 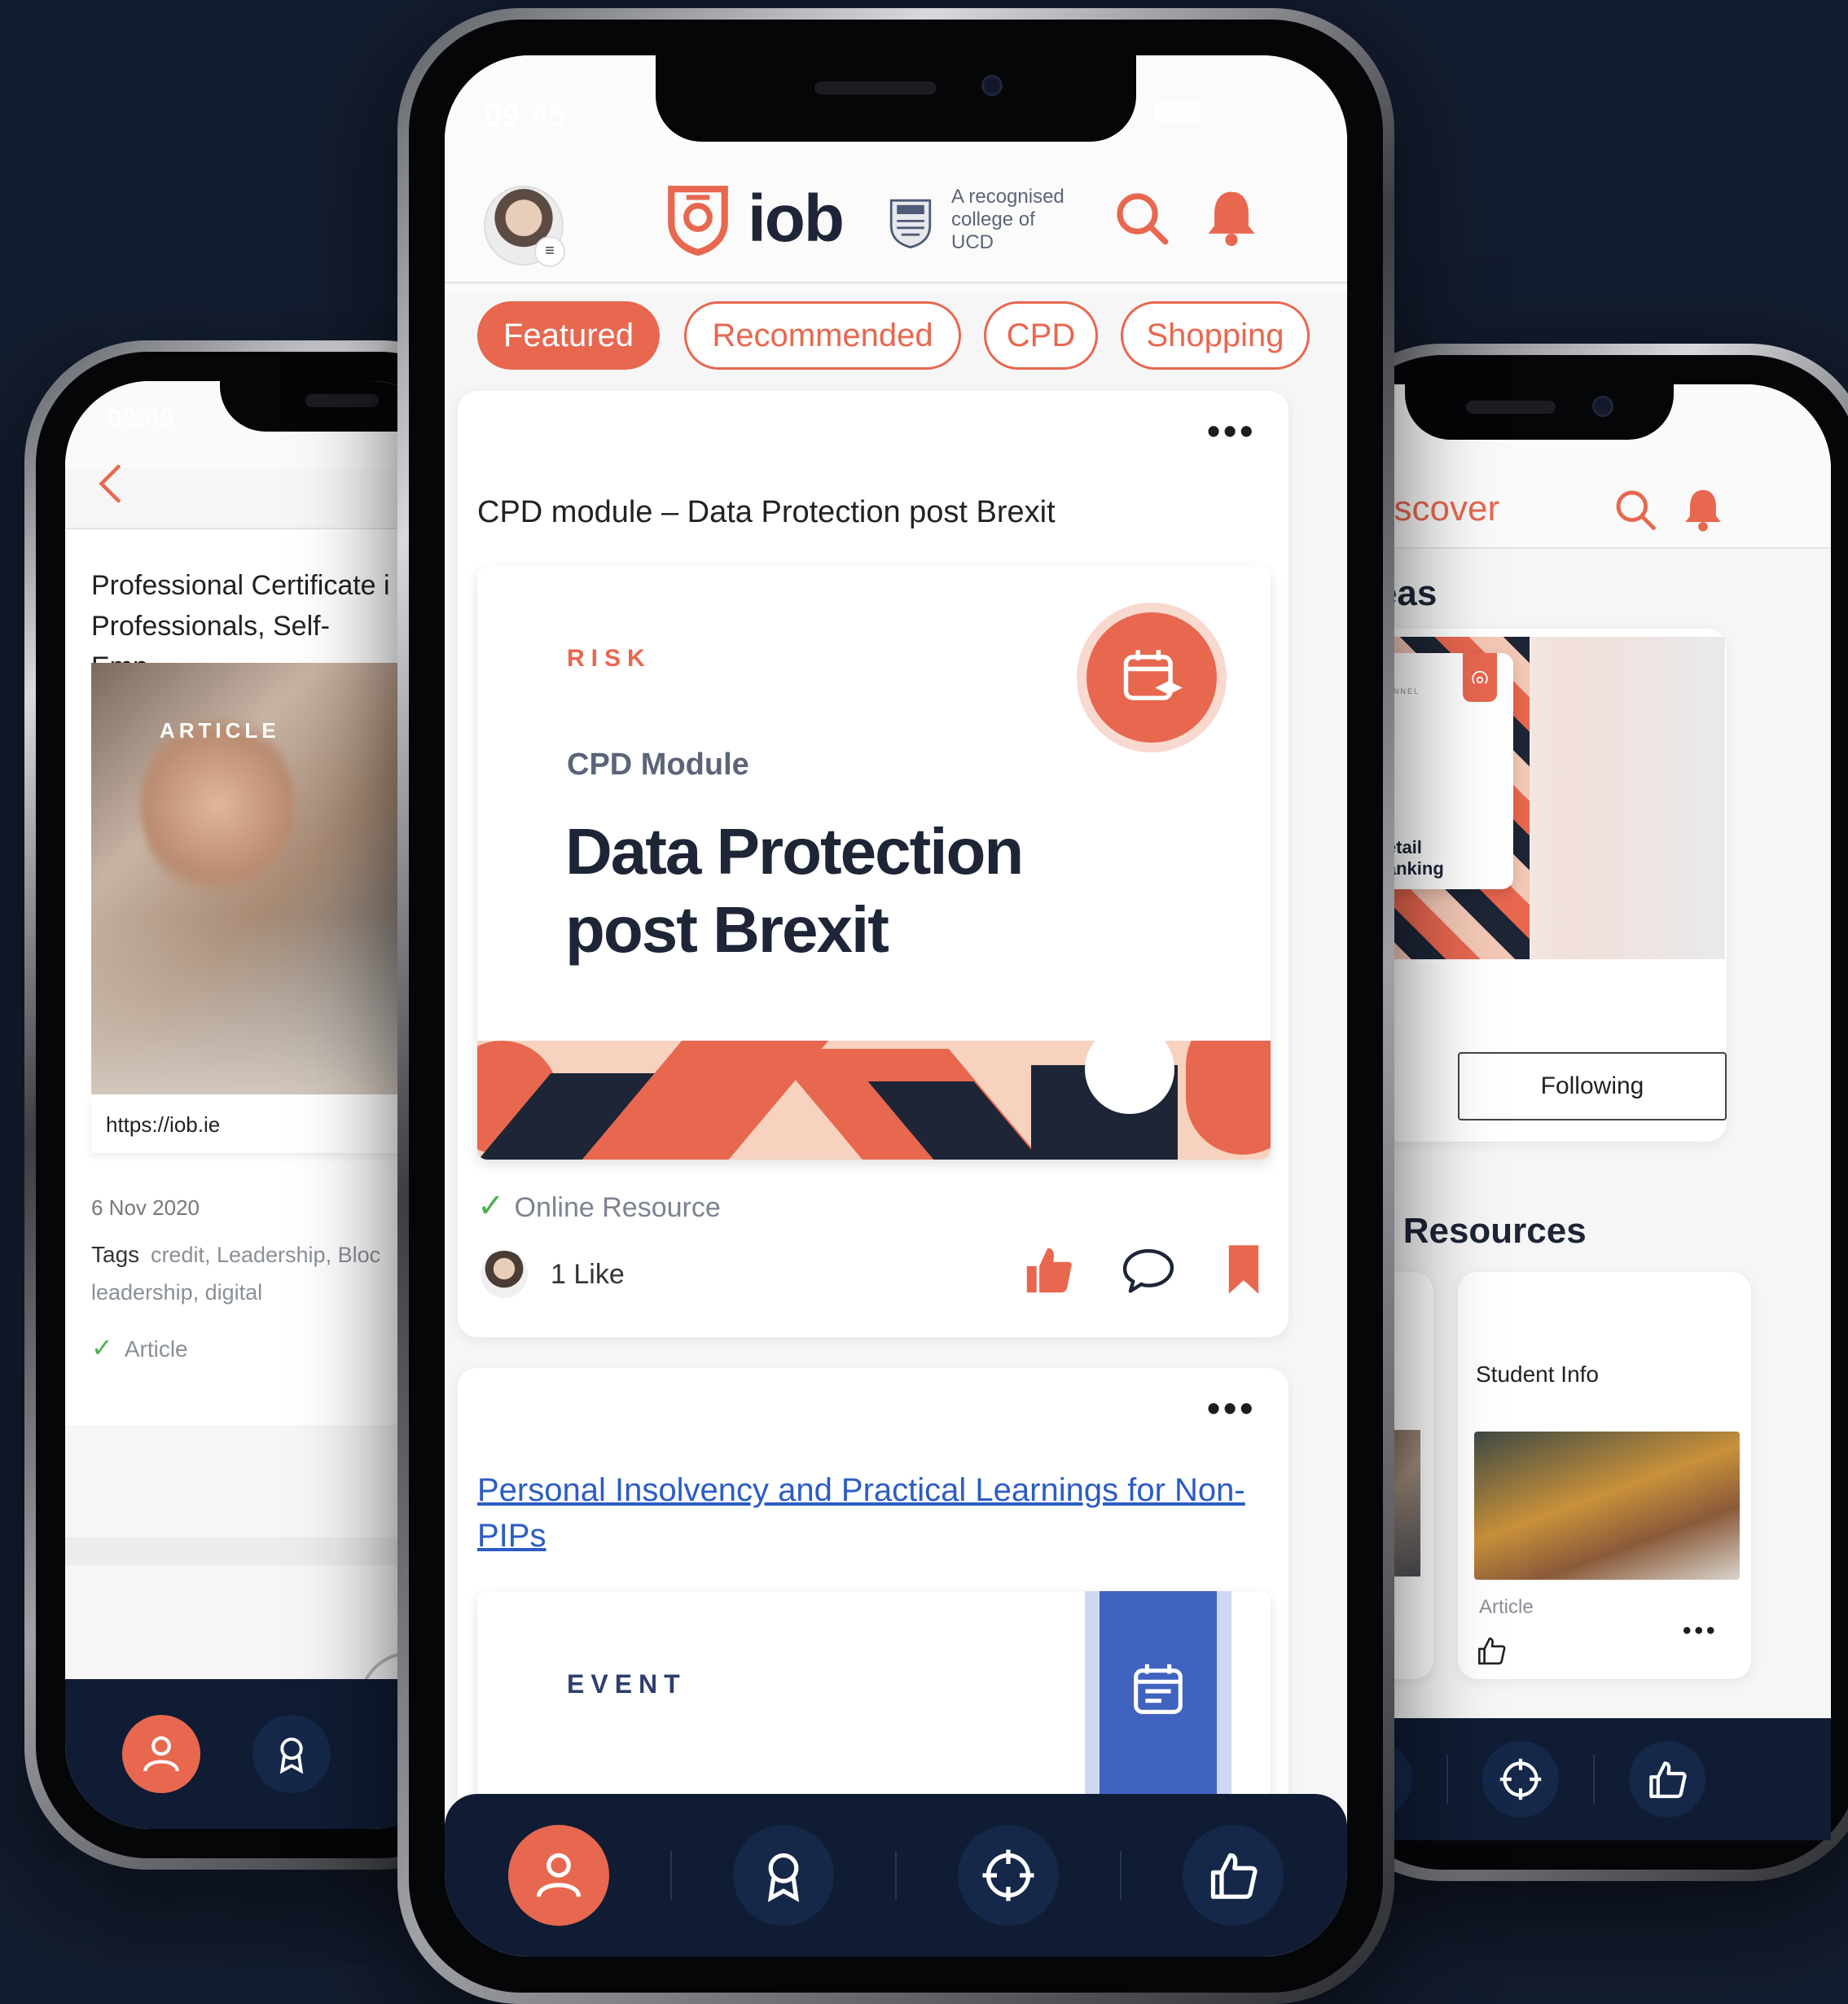 I want to click on banner-badge-inner, so click(x=1152, y=677).